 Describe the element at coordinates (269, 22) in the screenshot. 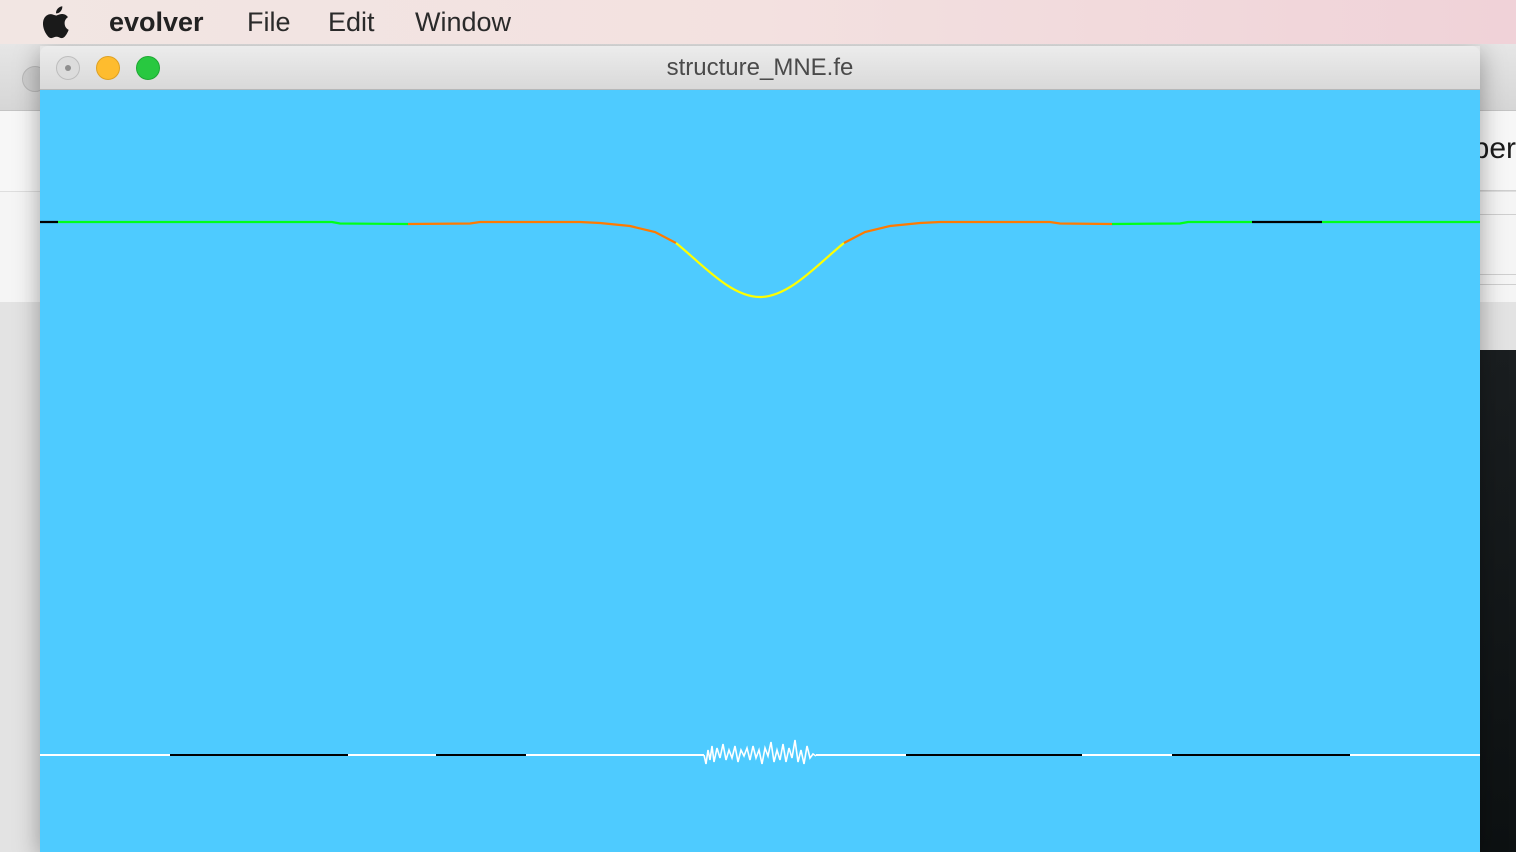

I see `menu-item-file: File` at that location.